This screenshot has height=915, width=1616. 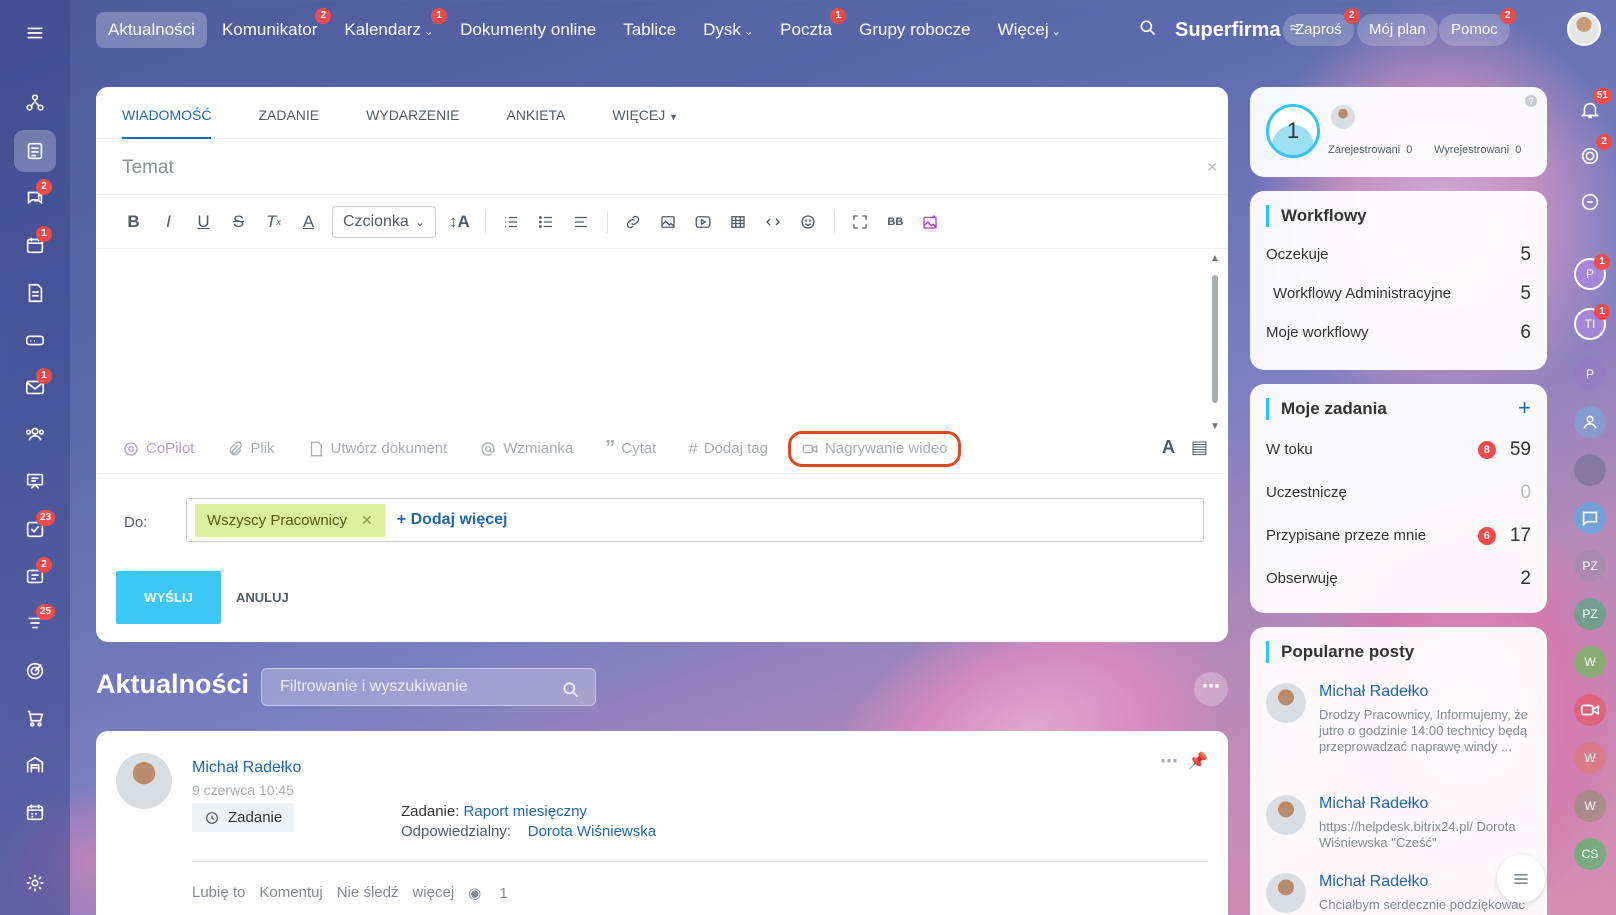 What do you see at coordinates (35, 103) in the screenshot?
I see `sitemap-icon` at bounding box center [35, 103].